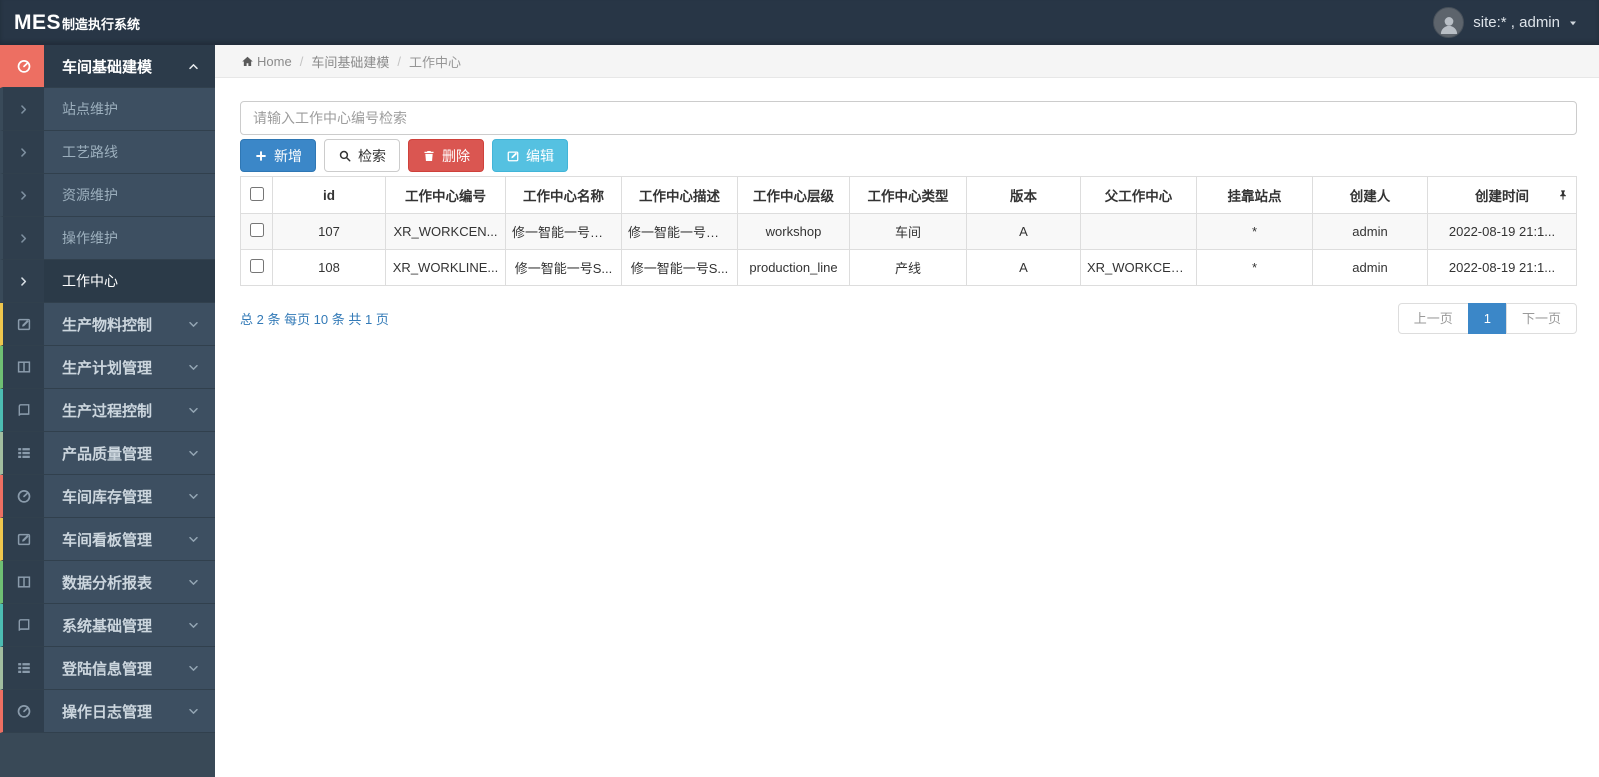  I want to click on sidebar-section-production-process-control: 生产过程控制, so click(107, 410).